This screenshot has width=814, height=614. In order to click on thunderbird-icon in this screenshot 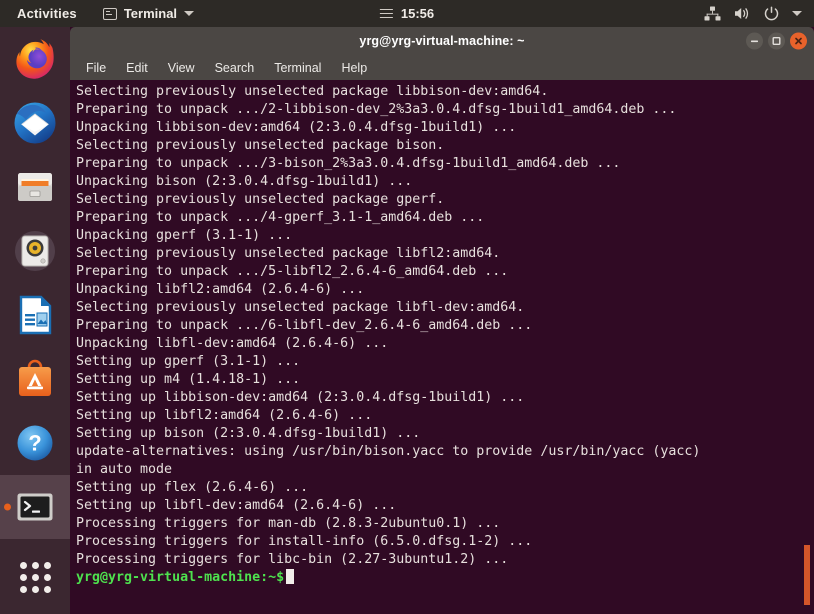, I will do `click(35, 123)`.